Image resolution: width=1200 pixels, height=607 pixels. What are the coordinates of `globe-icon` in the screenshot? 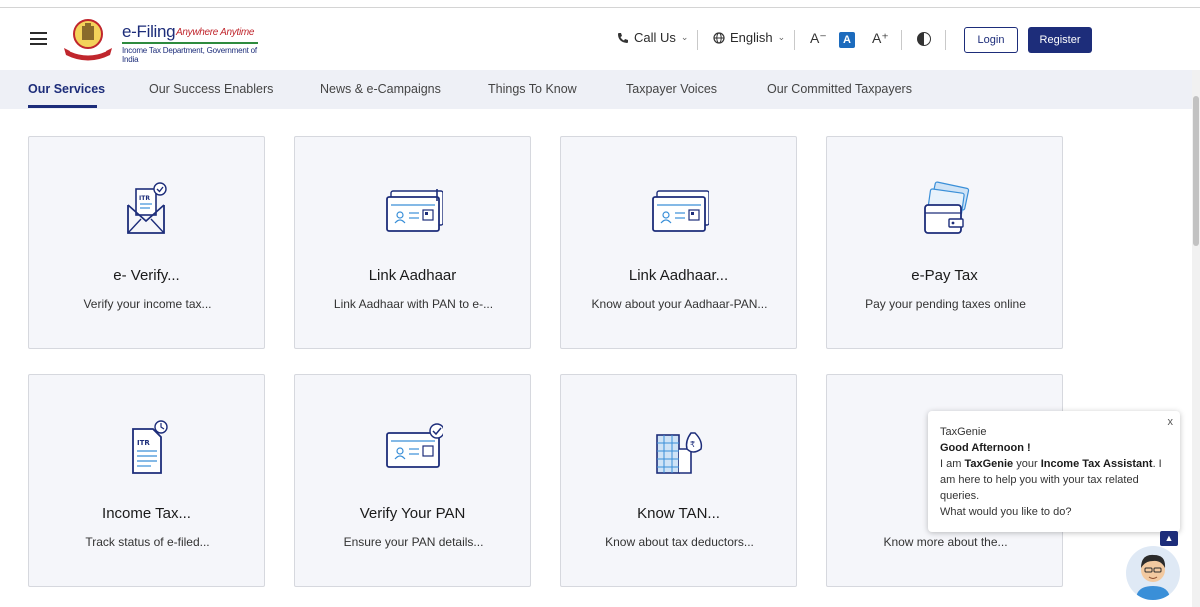 It's located at (719, 37).